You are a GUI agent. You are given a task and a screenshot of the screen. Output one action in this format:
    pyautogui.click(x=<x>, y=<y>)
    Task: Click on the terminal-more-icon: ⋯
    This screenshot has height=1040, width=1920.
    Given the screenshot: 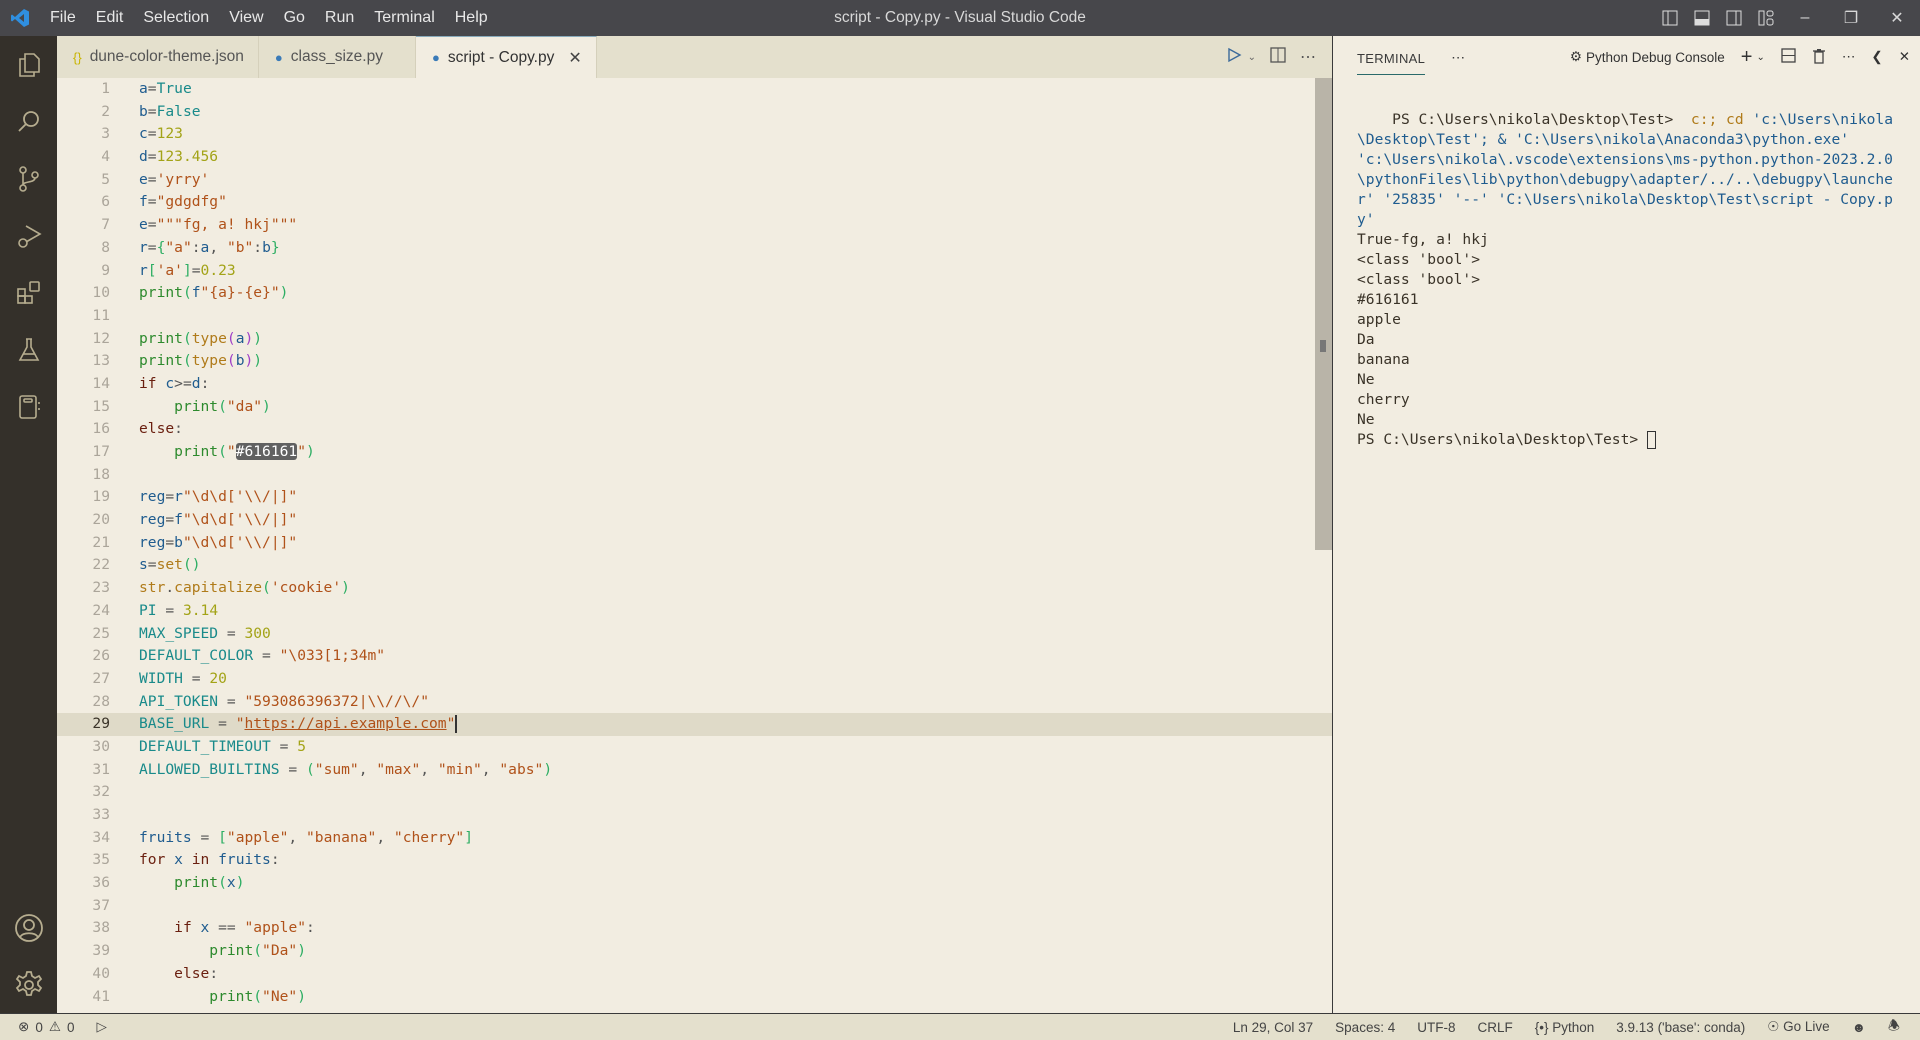 What is the action you would take?
    pyautogui.click(x=1849, y=57)
    